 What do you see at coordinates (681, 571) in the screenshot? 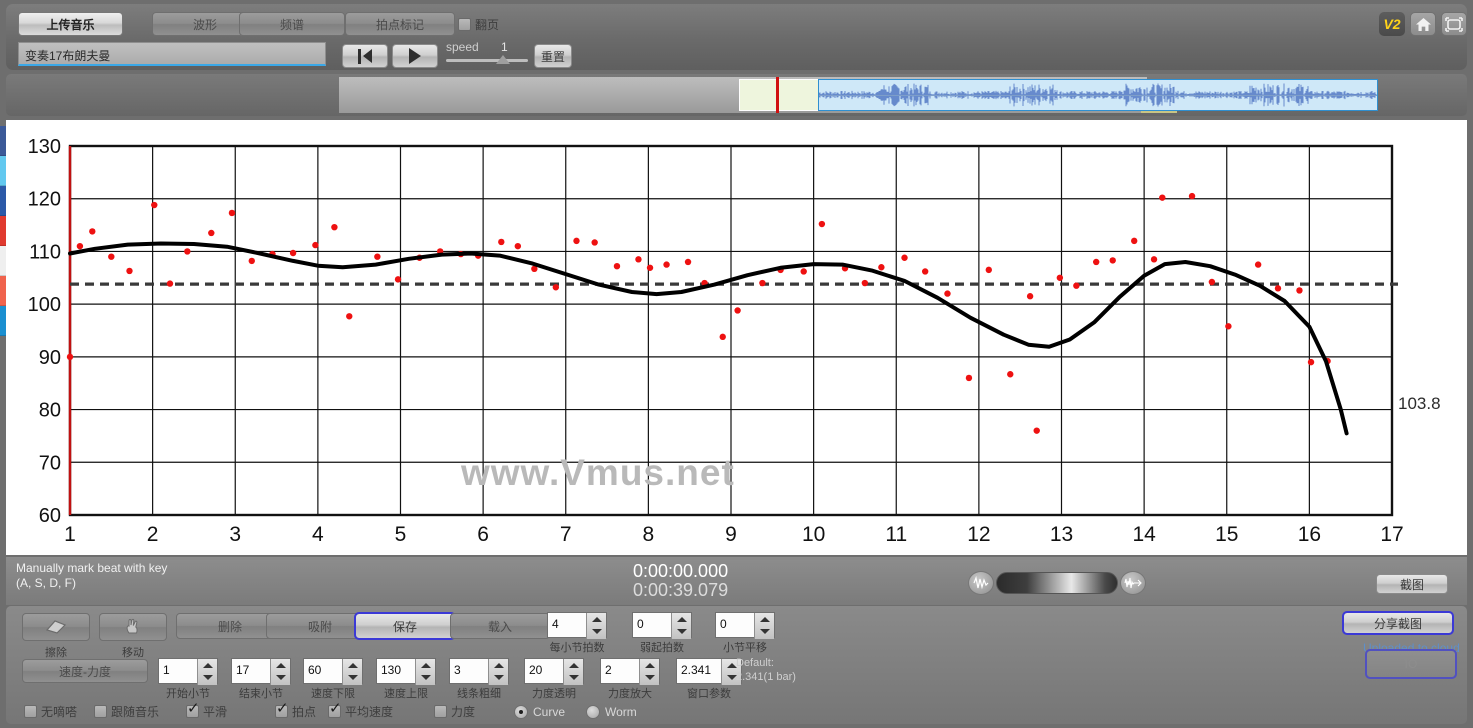
I see `current-time: 0:00:00.000` at bounding box center [681, 571].